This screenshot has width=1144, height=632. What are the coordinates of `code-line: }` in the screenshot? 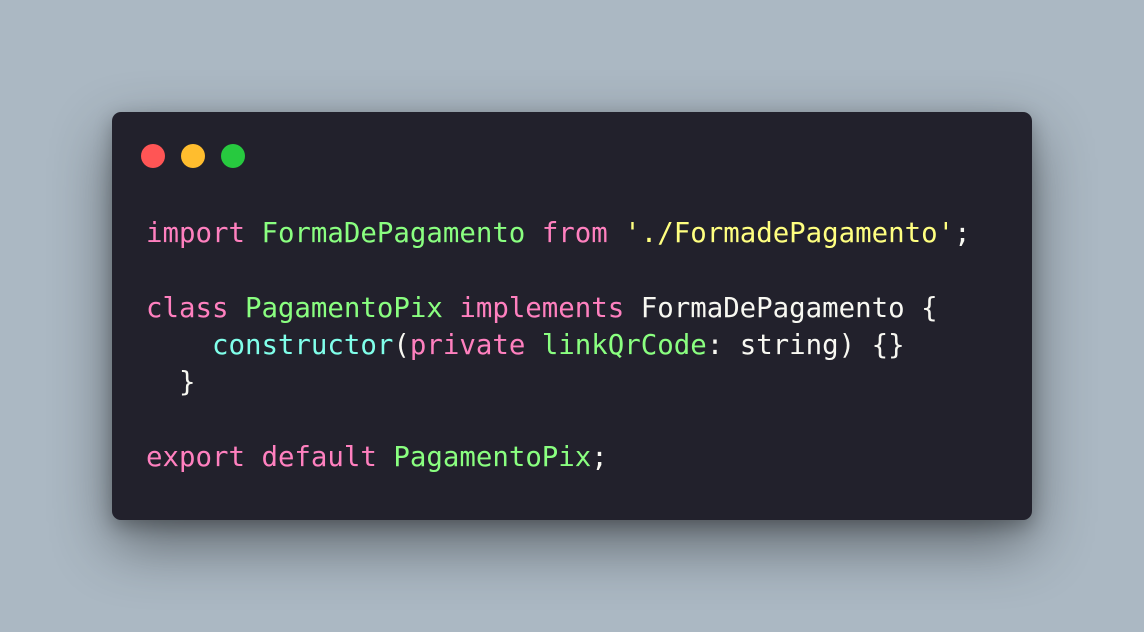 It's located at (558, 382).